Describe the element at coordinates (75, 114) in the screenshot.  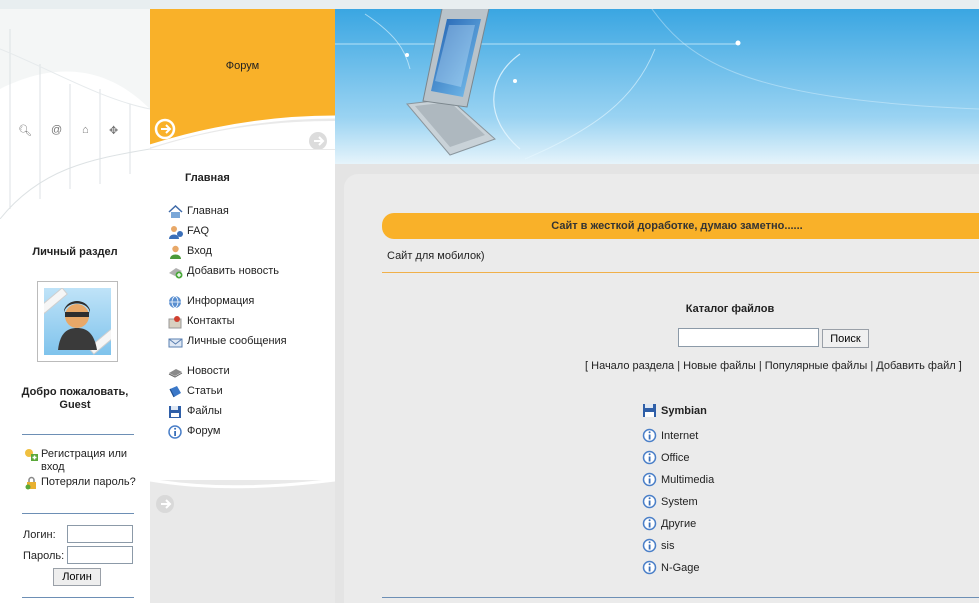
I see `left-decoration` at that location.